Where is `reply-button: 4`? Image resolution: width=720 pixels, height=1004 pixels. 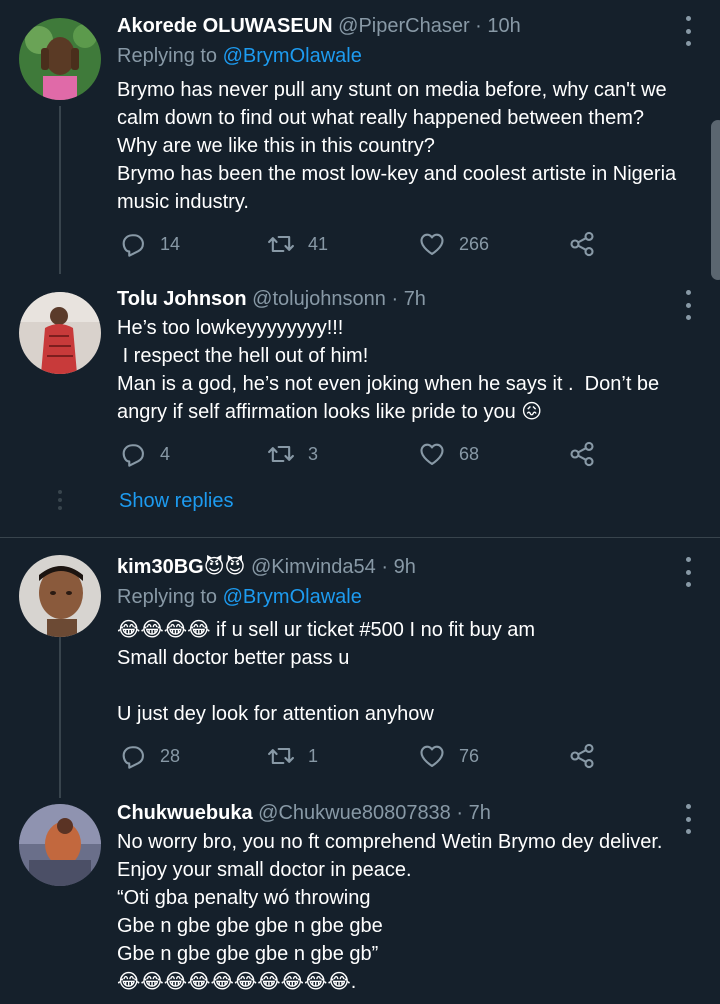 reply-button: 4 is located at coordinates (144, 454).